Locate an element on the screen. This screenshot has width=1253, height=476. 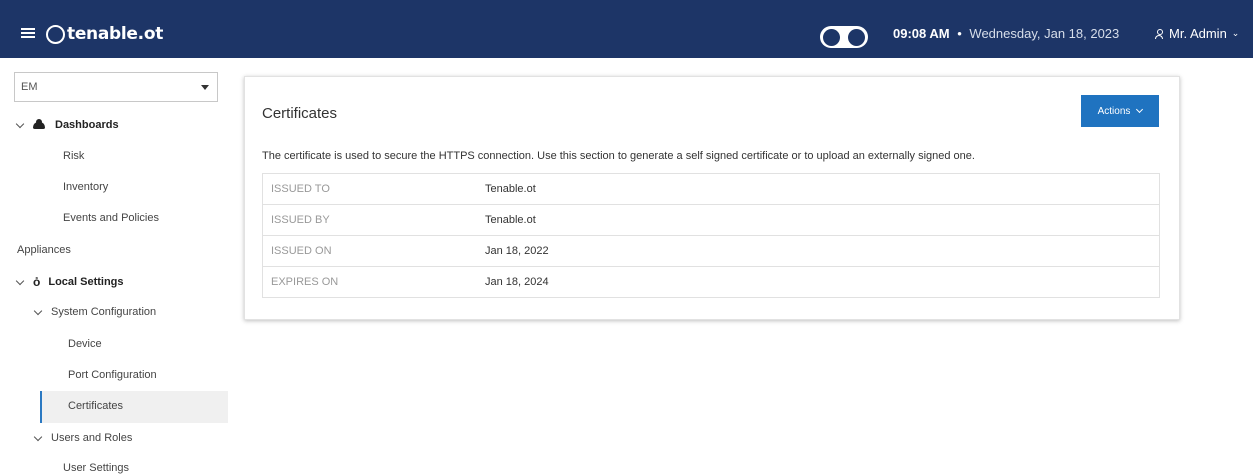
sidebar-subgroup-system-configuration: System Configuration is located at coordinates (95, 312).